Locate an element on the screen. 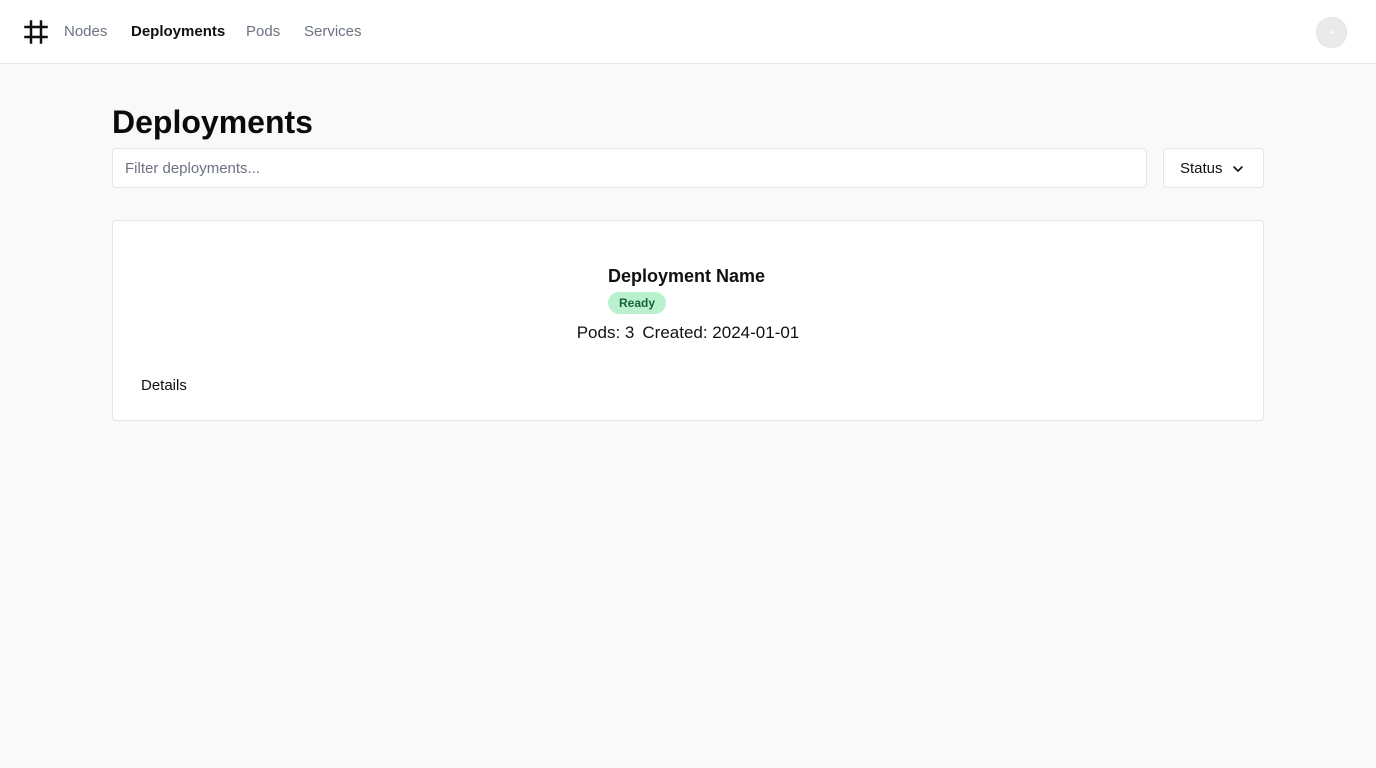 The height and width of the screenshot is (768, 1376). nav-link-pods: Pods is located at coordinates (263, 32).